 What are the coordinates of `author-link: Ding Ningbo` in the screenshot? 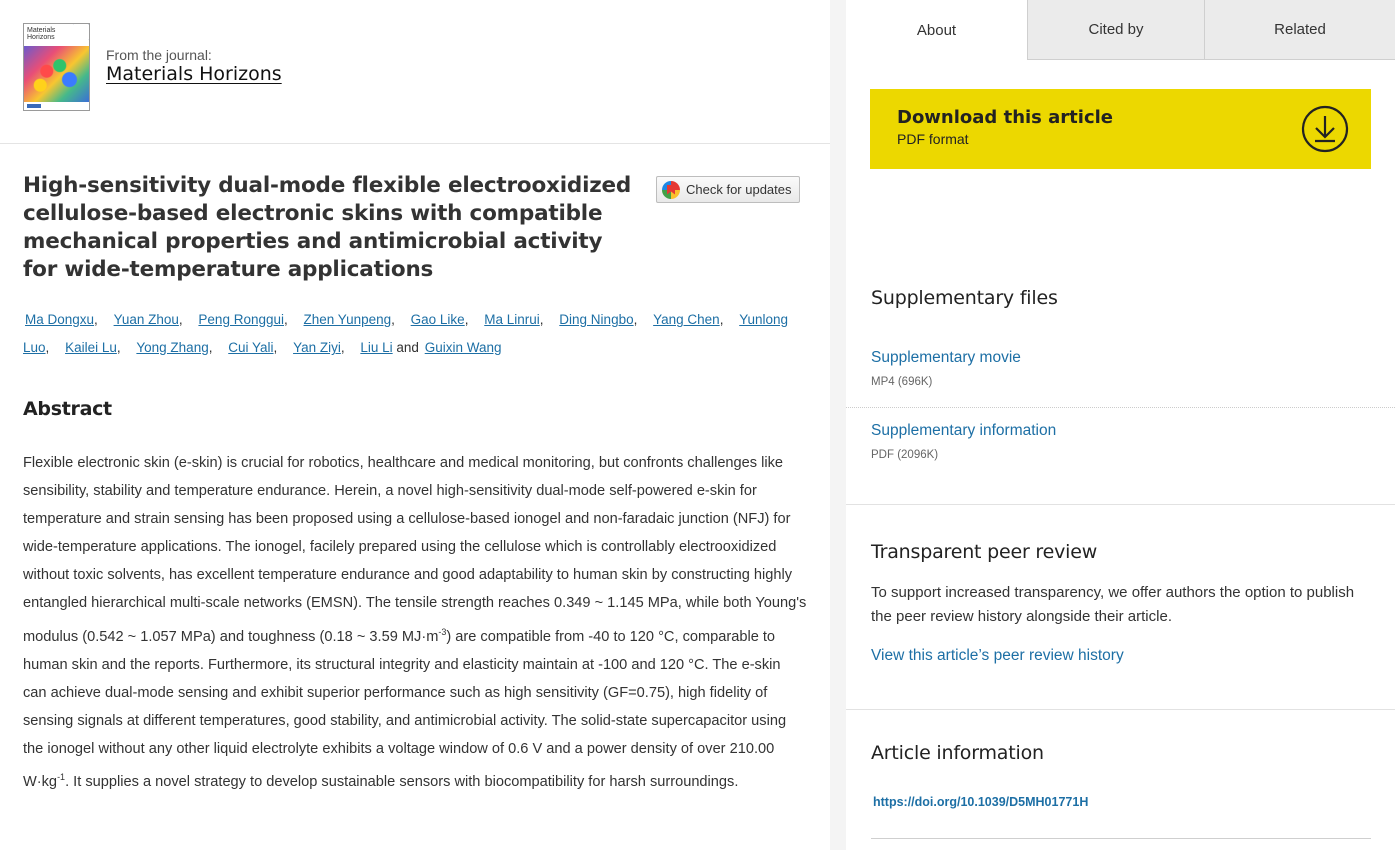 It's located at (596, 319).